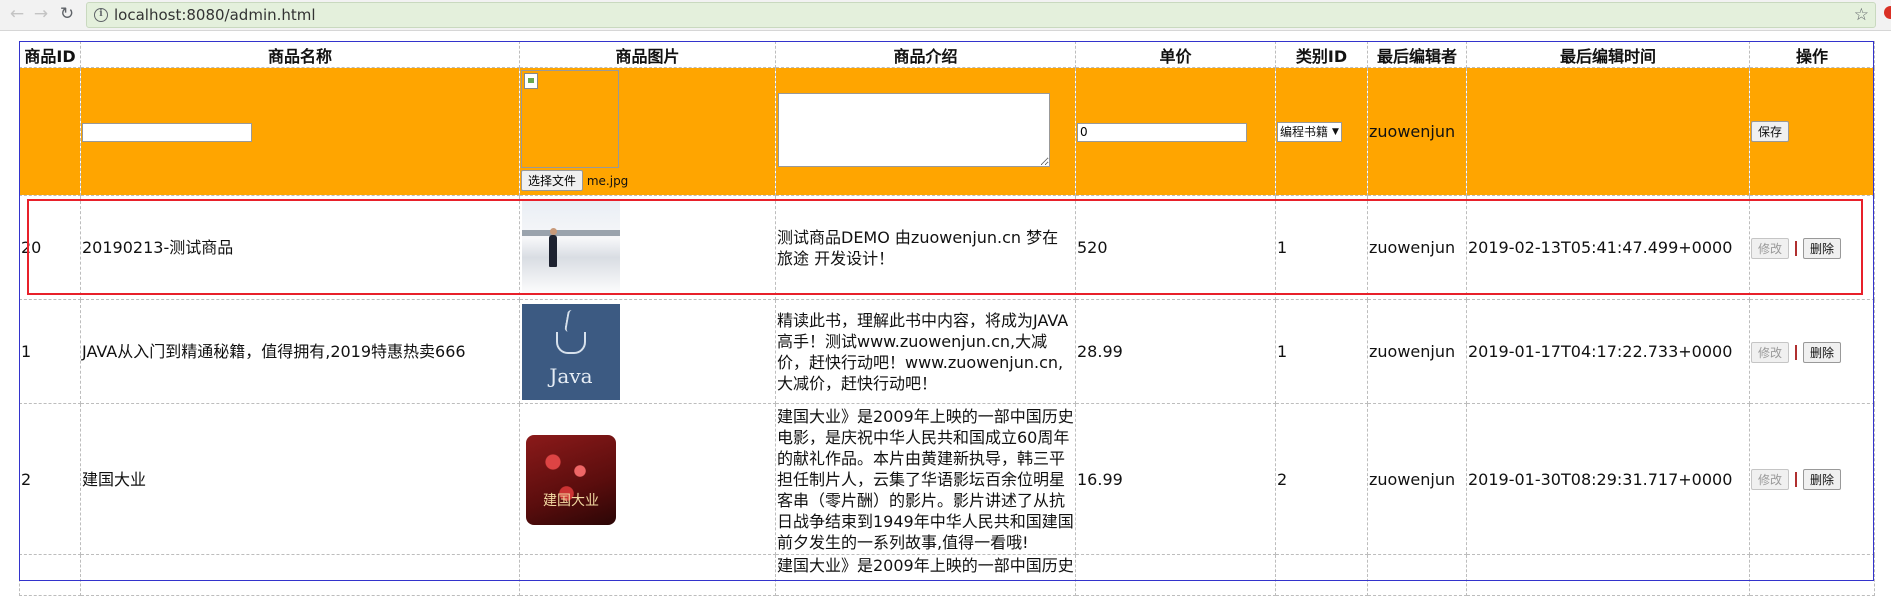 Image resolution: width=1891 pixels, height=596 pixels. Describe the element at coordinates (215, 15) in the screenshot. I see `address-url: localhost:8080/admin.html` at that location.